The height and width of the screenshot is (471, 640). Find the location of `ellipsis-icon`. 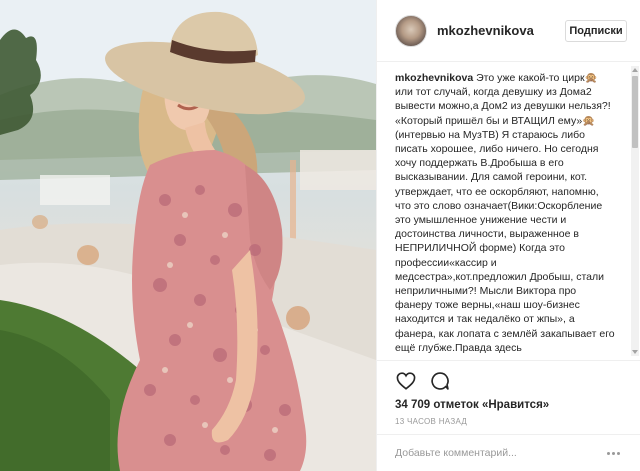

ellipsis-icon is located at coordinates (613, 453).